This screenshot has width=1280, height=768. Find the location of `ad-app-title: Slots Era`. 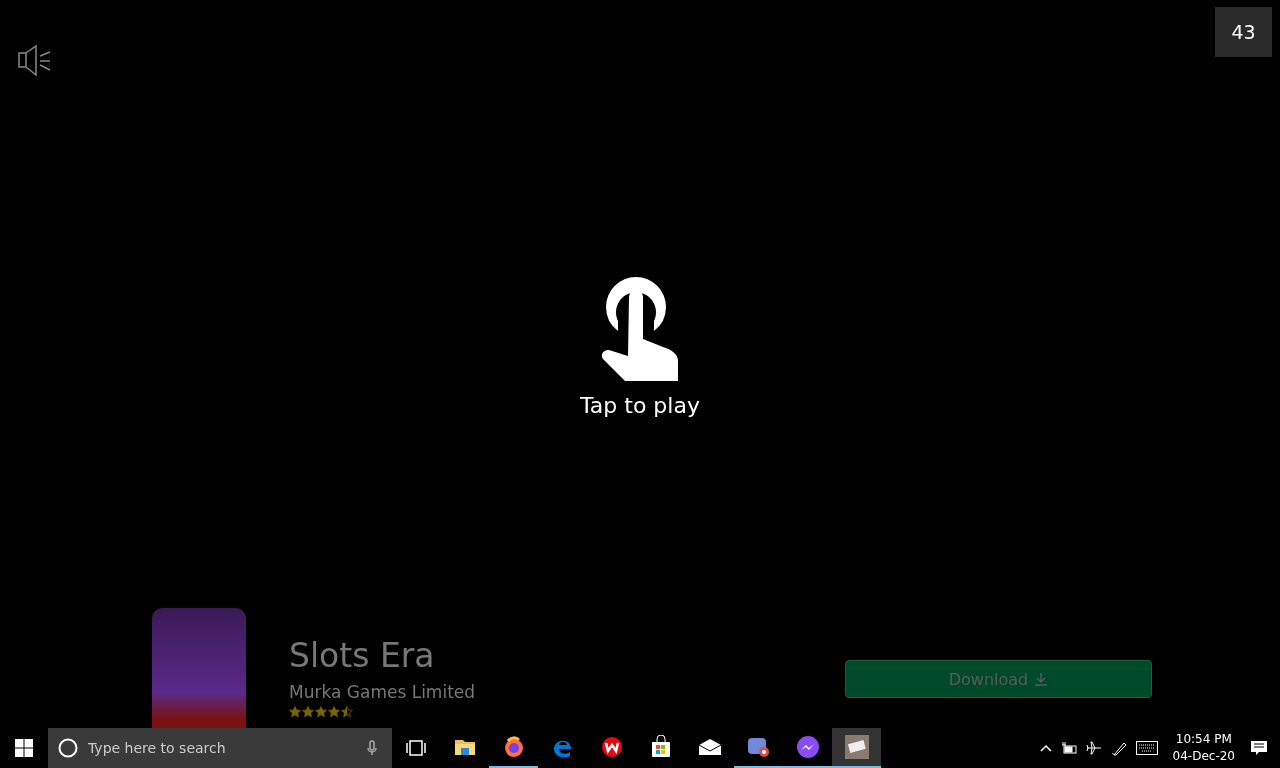

ad-app-title: Slots Era is located at coordinates (362, 656).